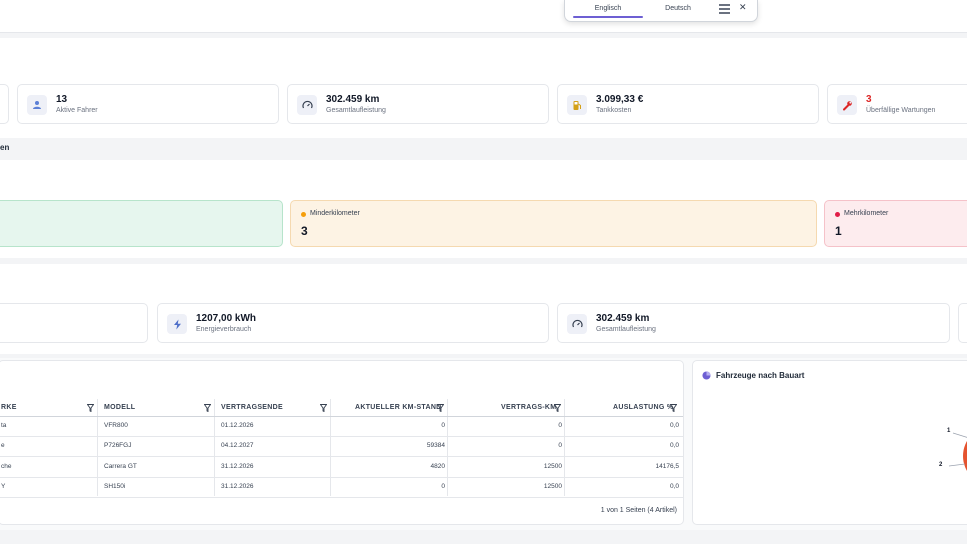 The image size is (967, 544). Describe the element at coordinates (3, 486) in the screenshot. I see `cell-marke: Y` at that location.